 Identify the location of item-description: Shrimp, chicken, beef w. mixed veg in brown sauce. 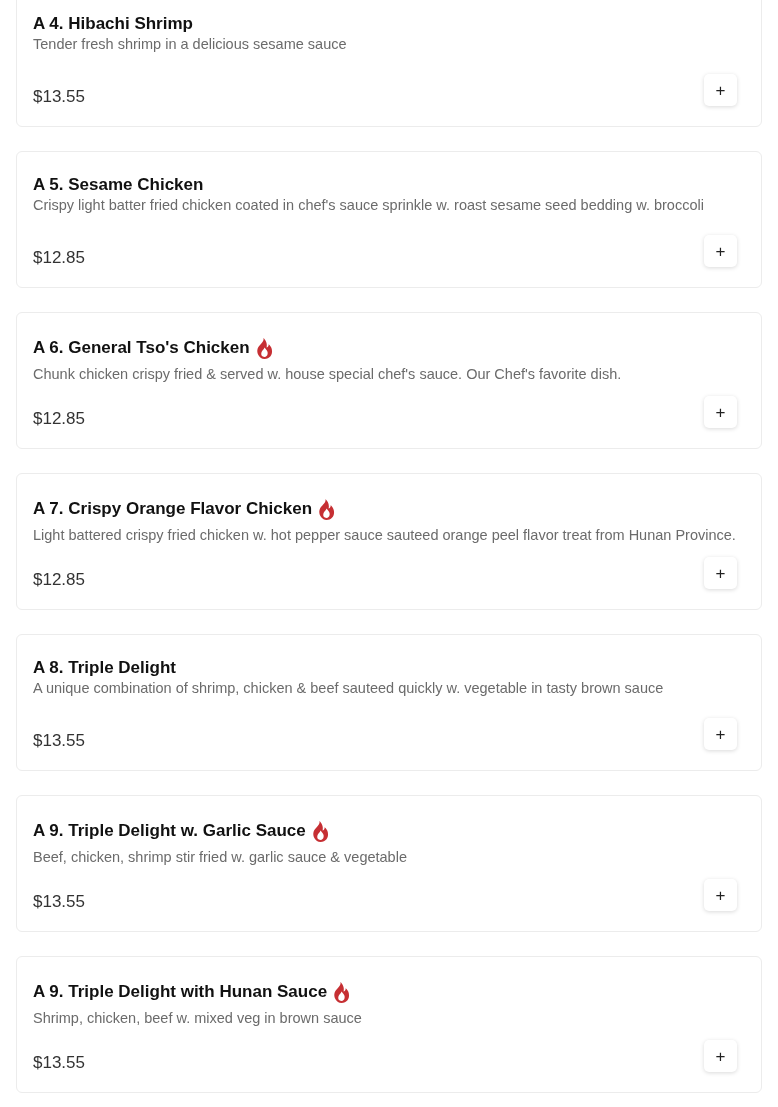
(198, 1018).